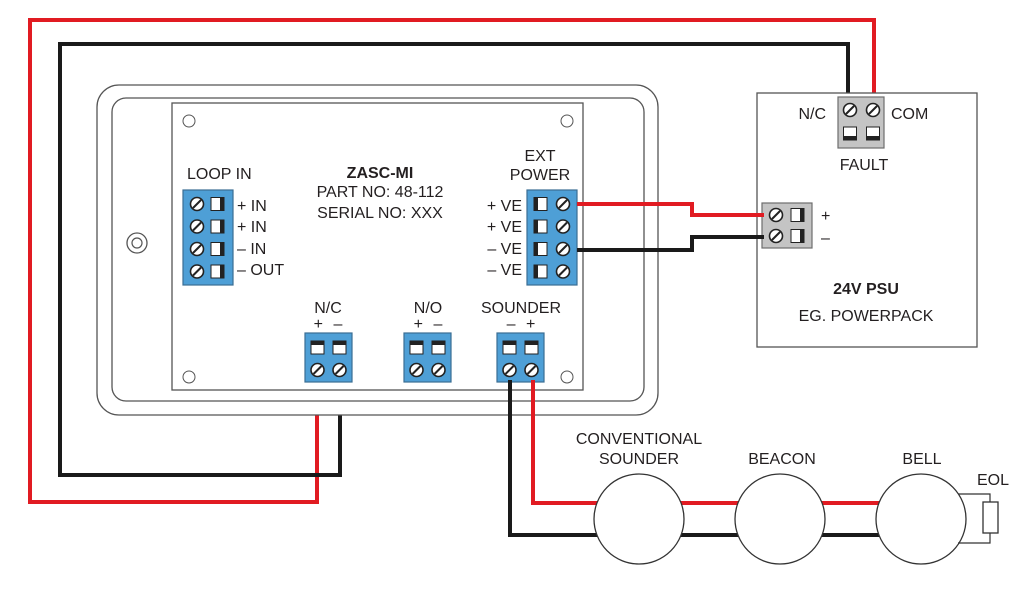 This screenshot has width=1024, height=589. I want to click on bell-device, so click(921, 519).